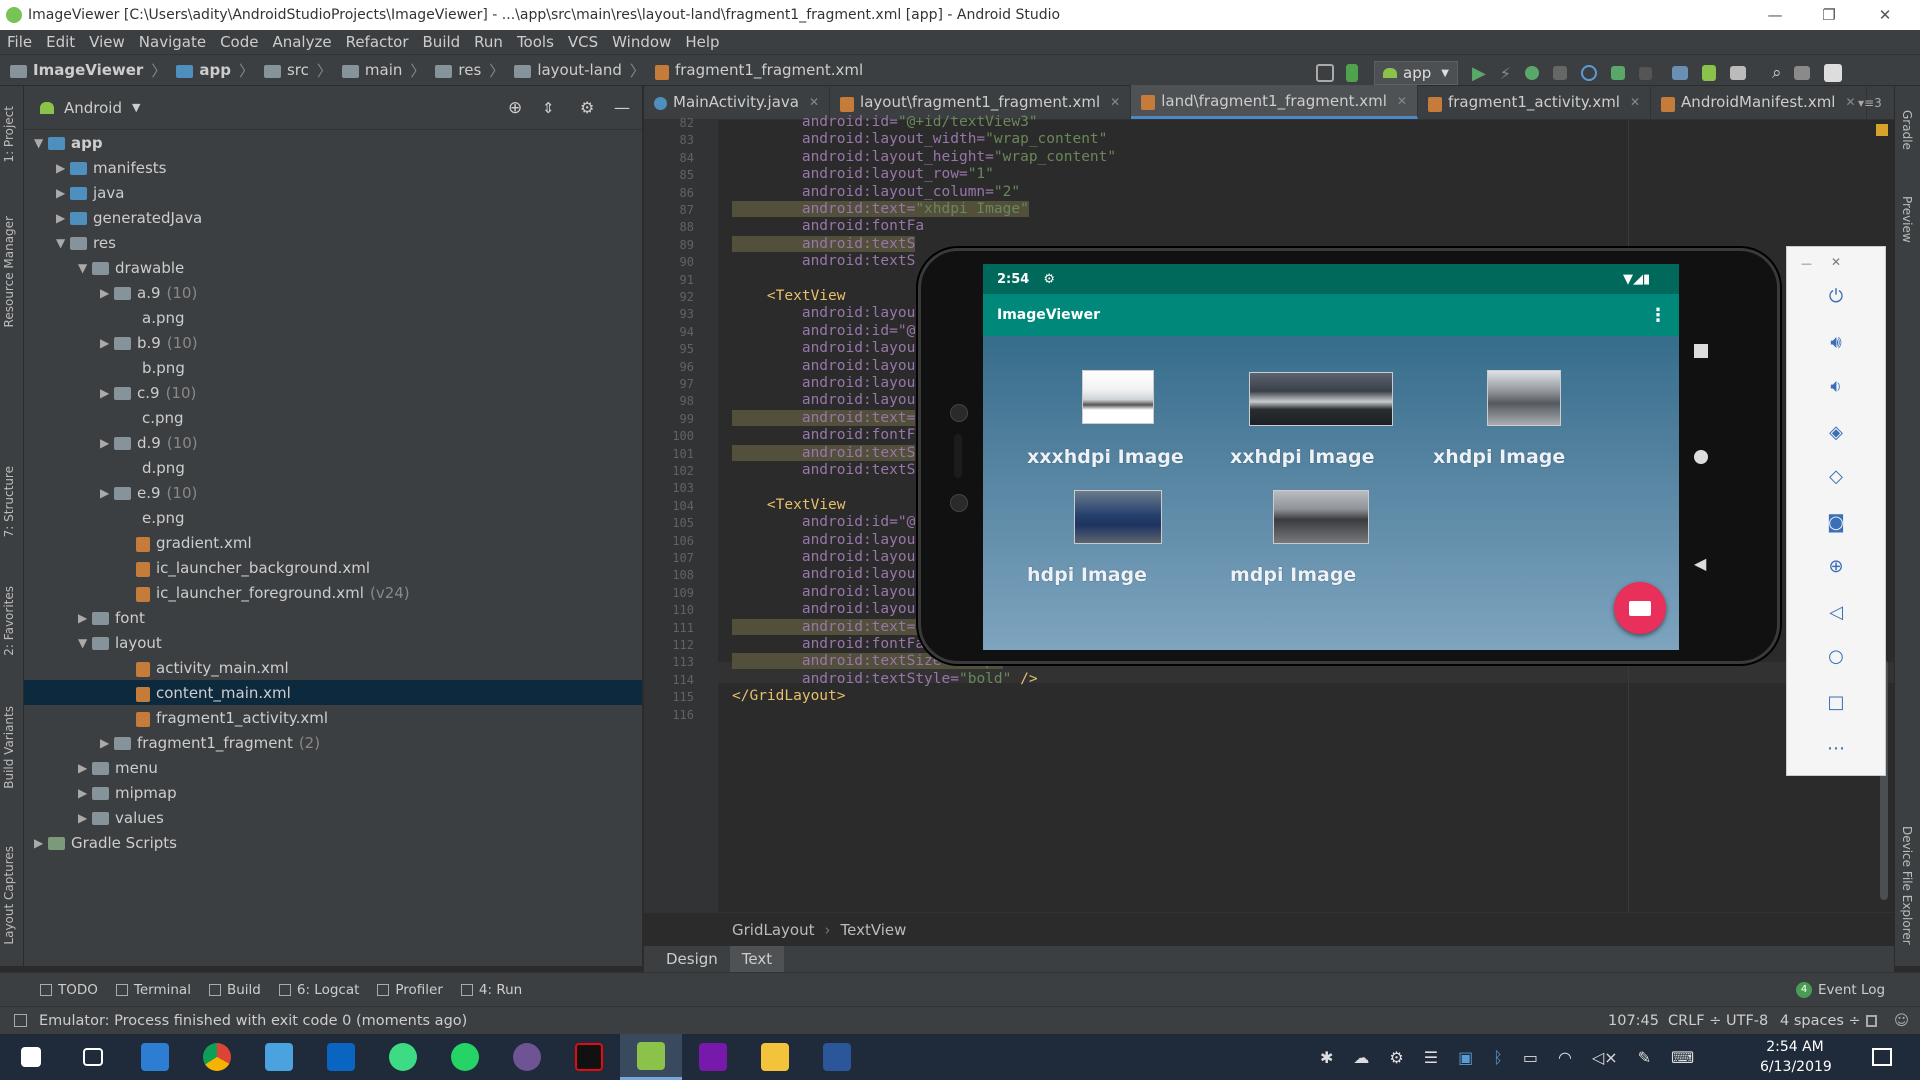 The height and width of the screenshot is (1080, 1920). Describe the element at coordinates (465, 1057) in the screenshot. I see `whatsapp-icon` at that location.